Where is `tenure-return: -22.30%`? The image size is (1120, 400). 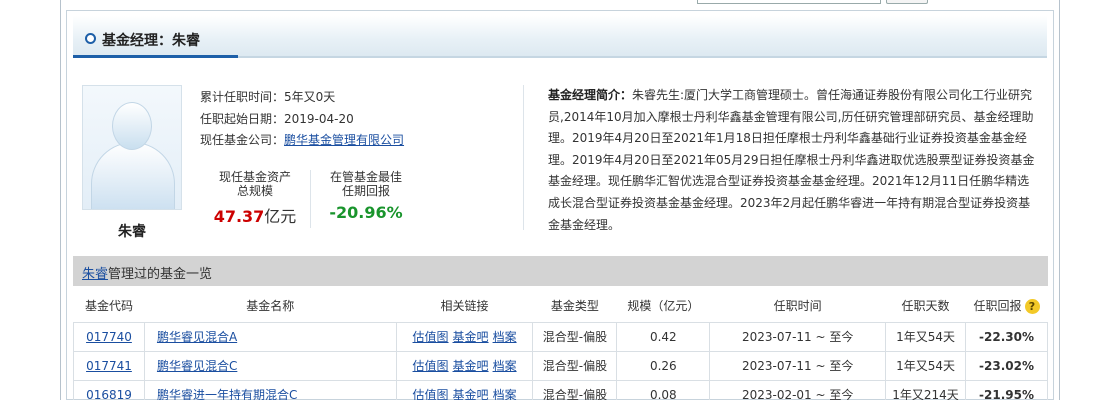
tenure-return: -22.30% is located at coordinates (1006, 336).